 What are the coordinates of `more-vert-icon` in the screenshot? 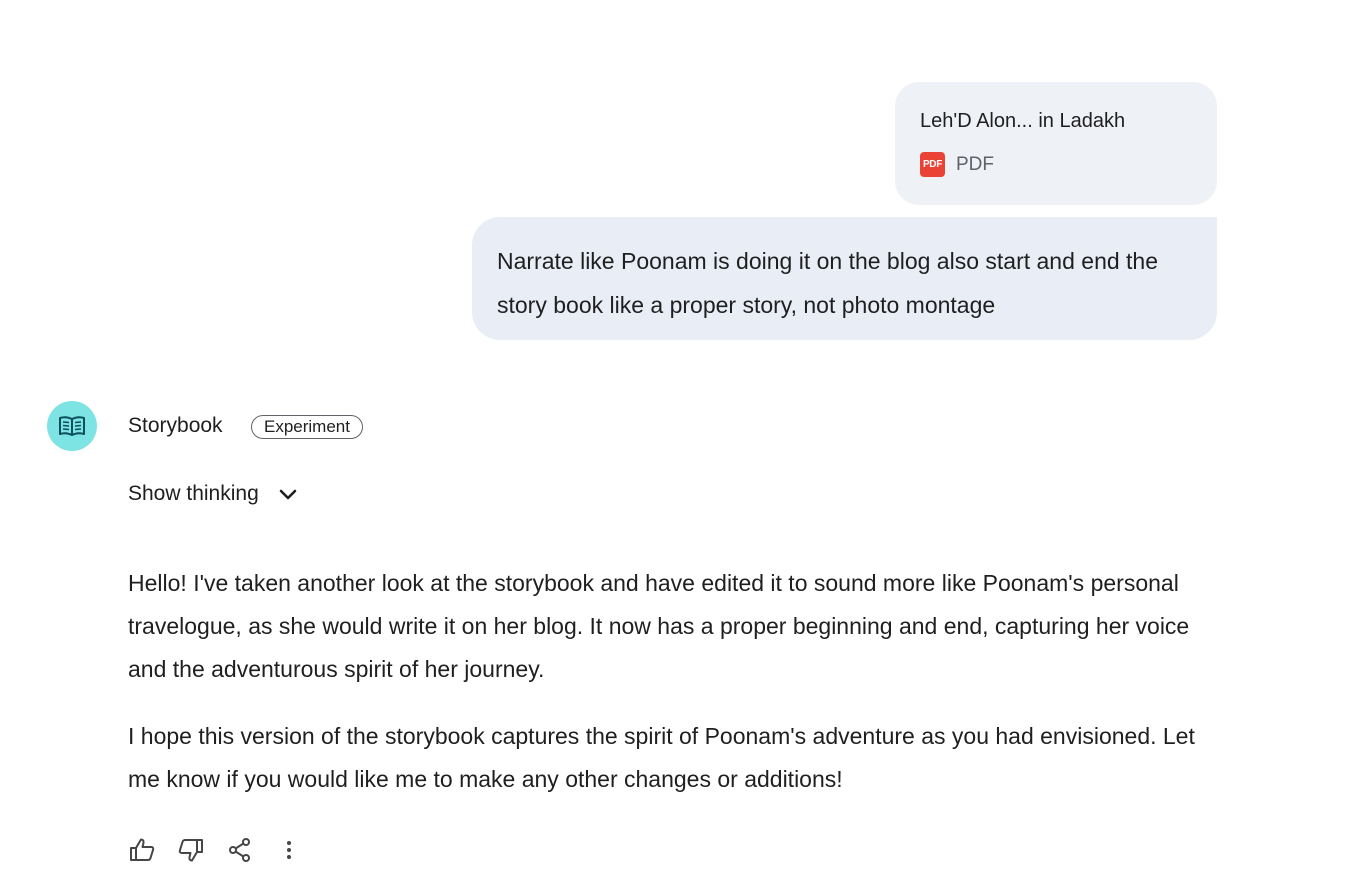 It's located at (289, 850).